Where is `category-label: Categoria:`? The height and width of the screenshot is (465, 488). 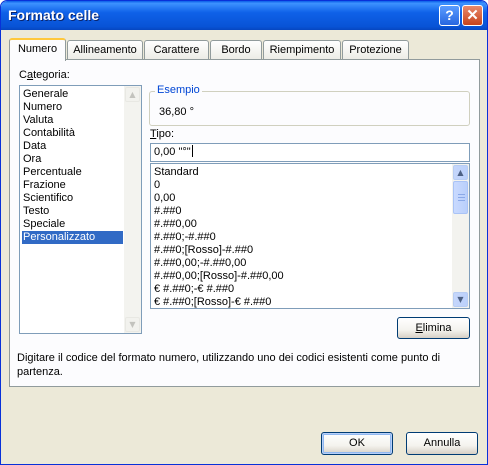 category-label: Categoria: is located at coordinates (44, 75).